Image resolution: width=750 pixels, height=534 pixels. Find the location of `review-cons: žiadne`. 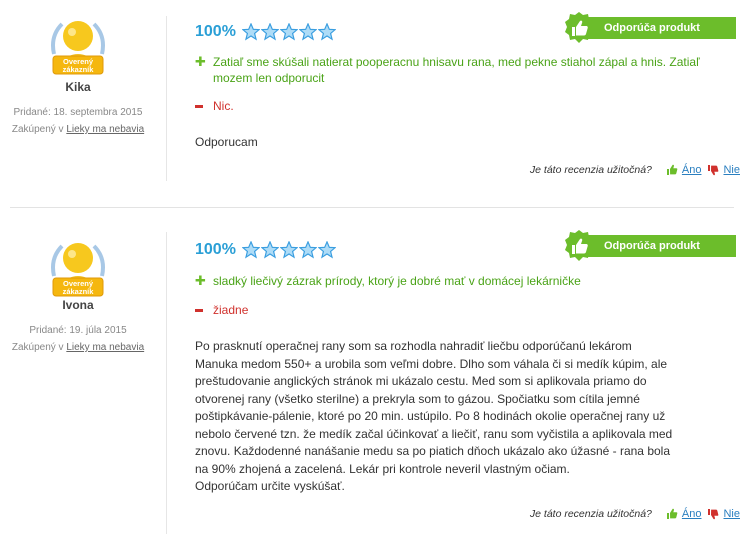

review-cons: žiadne is located at coordinates (221, 310).